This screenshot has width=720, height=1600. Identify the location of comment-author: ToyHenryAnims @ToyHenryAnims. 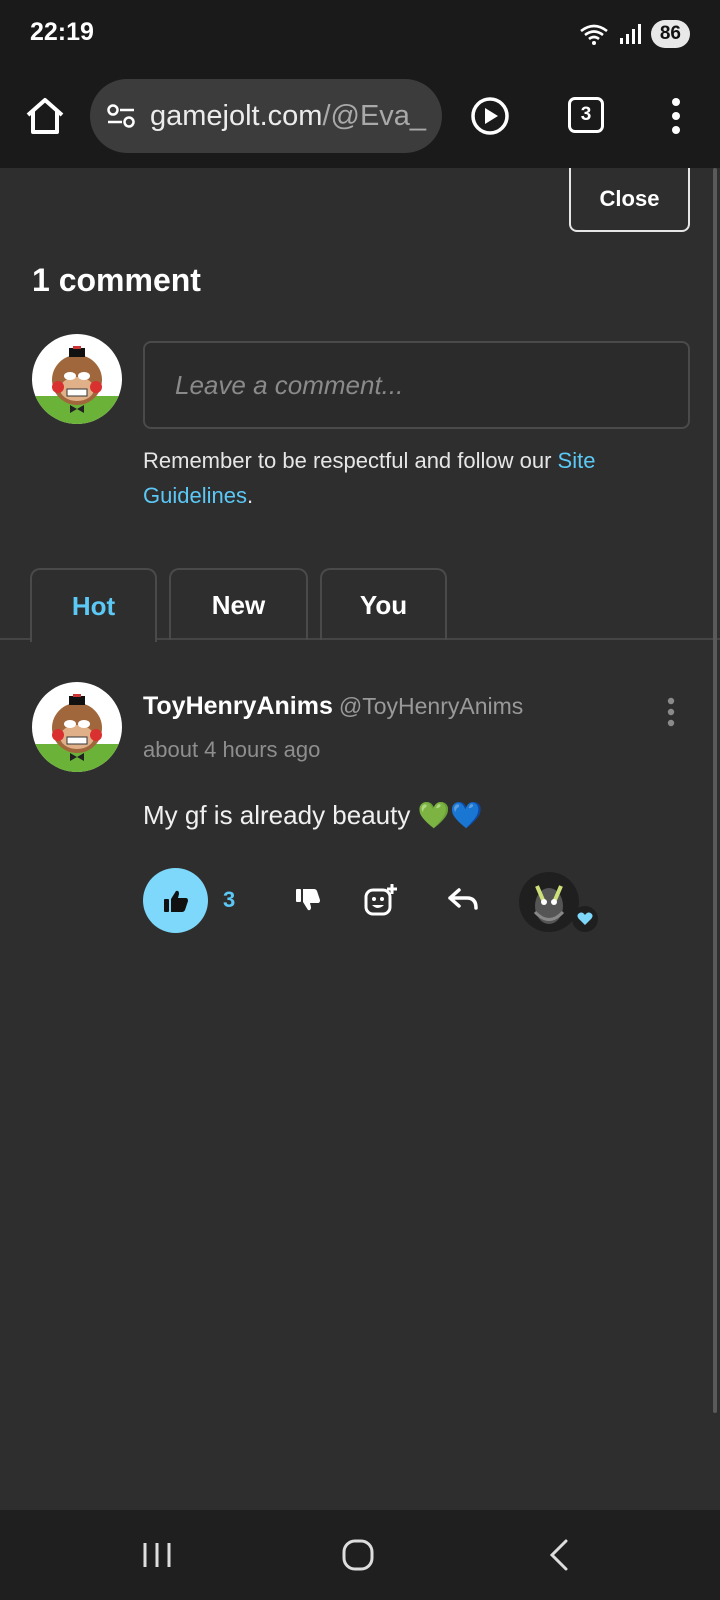
(333, 706).